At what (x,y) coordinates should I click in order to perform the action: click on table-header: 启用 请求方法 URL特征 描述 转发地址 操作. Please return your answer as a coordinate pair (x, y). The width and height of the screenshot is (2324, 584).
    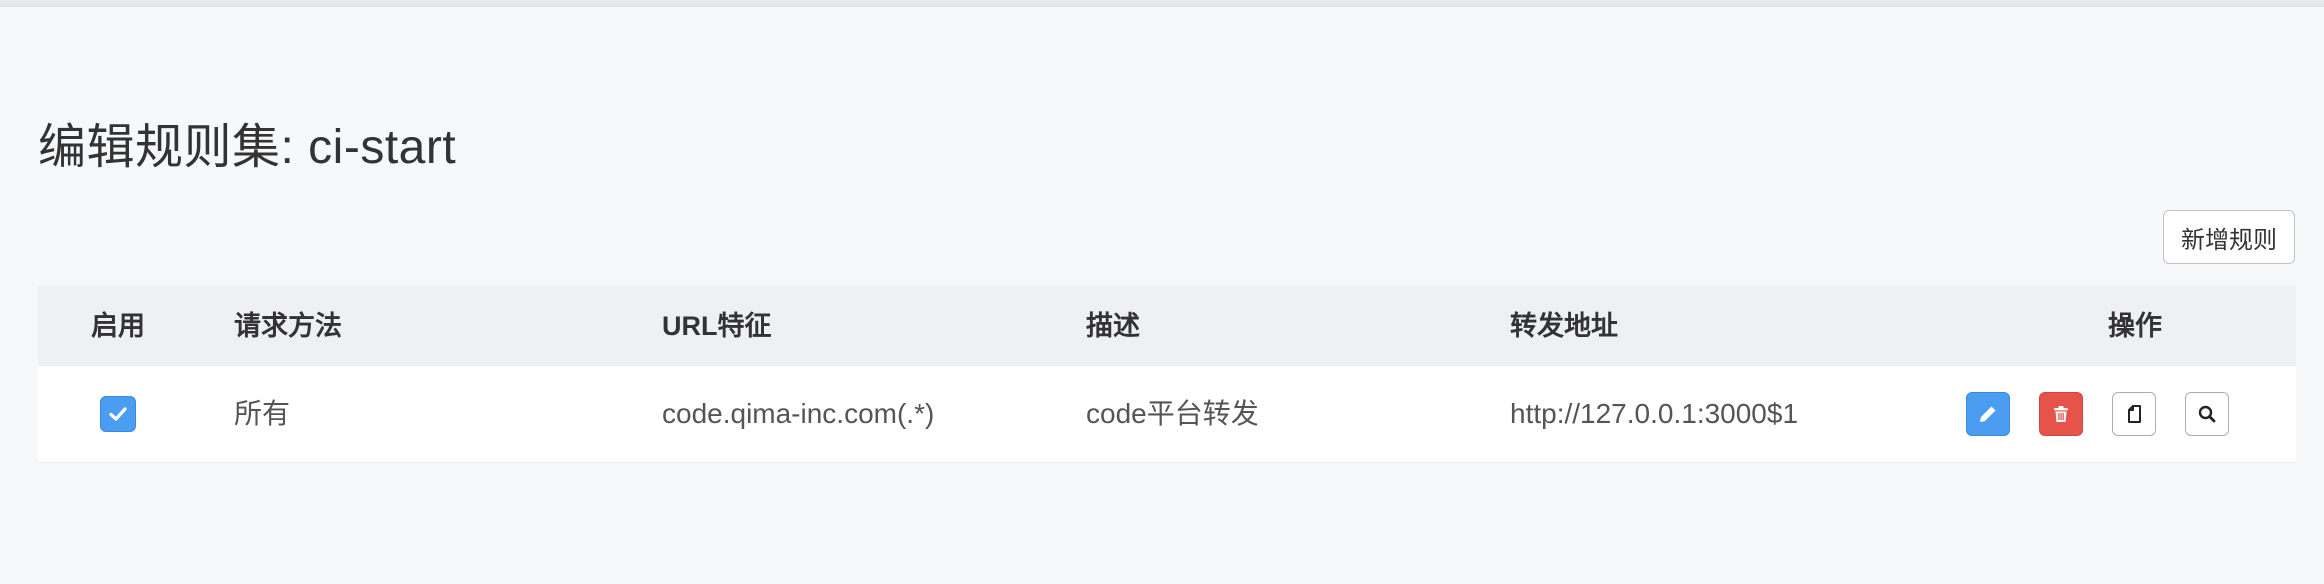
    Looking at the image, I should click on (1167, 326).